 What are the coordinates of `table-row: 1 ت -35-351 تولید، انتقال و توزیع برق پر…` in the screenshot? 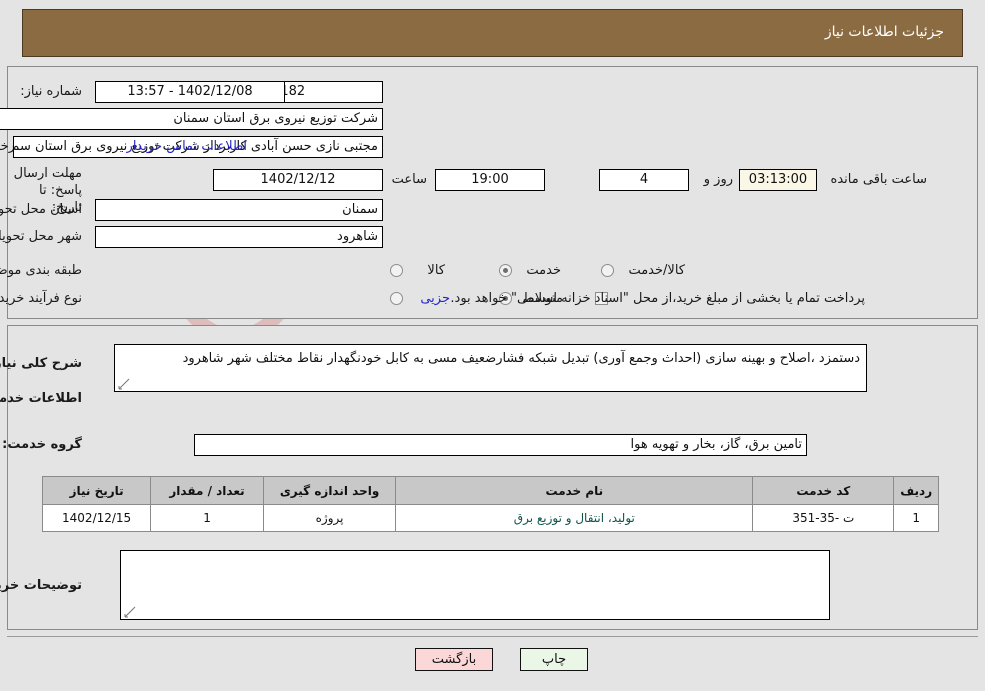 It's located at (490, 518).